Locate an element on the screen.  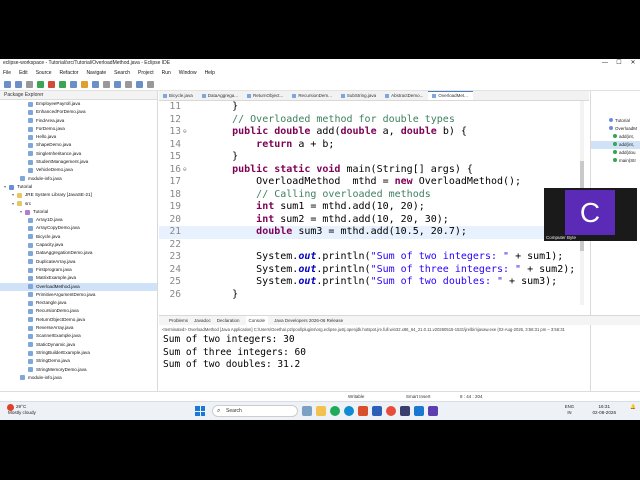
editor-tab: Bicycle.java is located at coordinates (178, 95).